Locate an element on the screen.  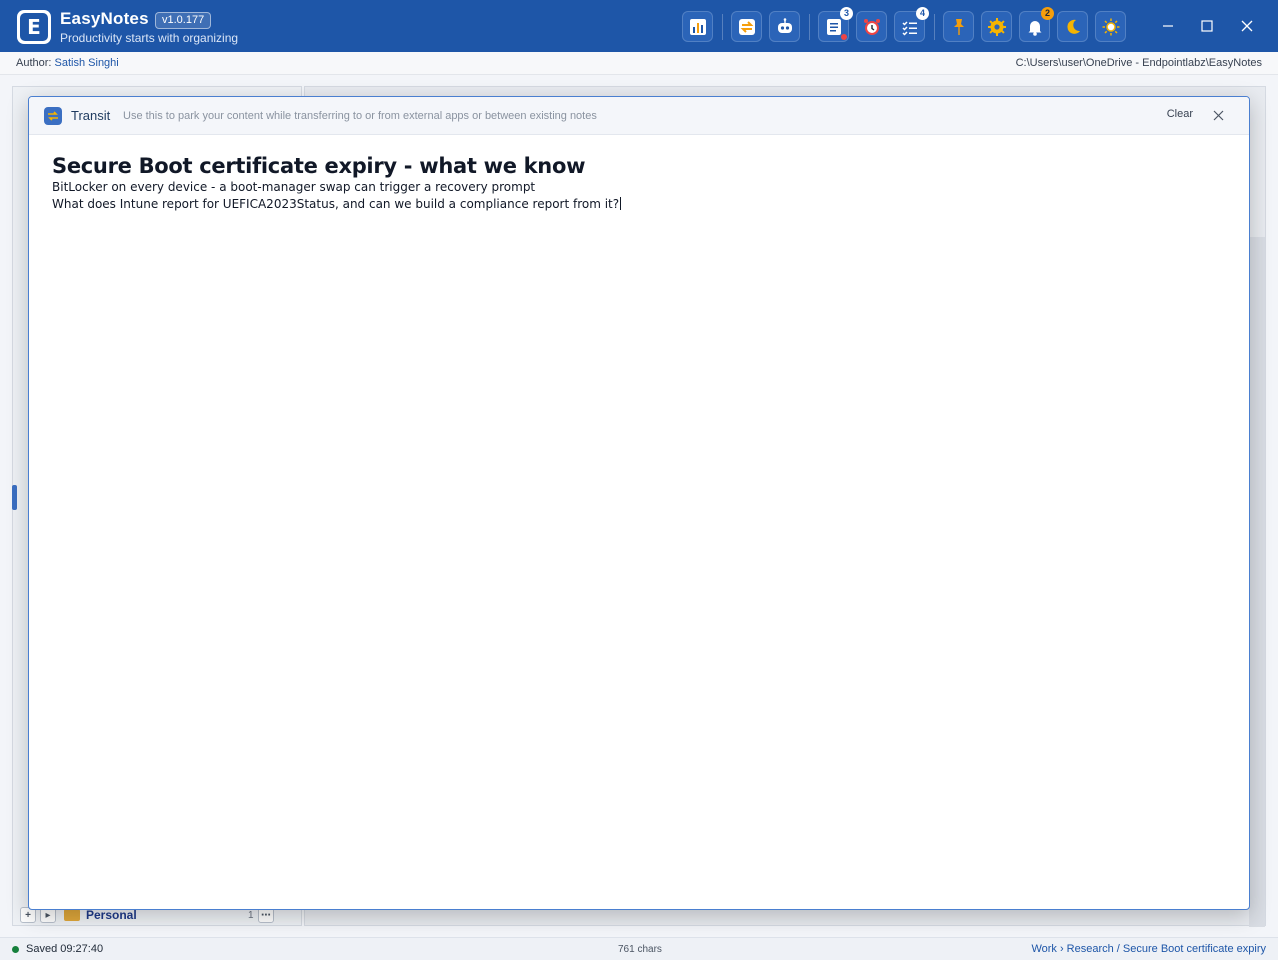
ai-assistant-button is located at coordinates (784, 26).